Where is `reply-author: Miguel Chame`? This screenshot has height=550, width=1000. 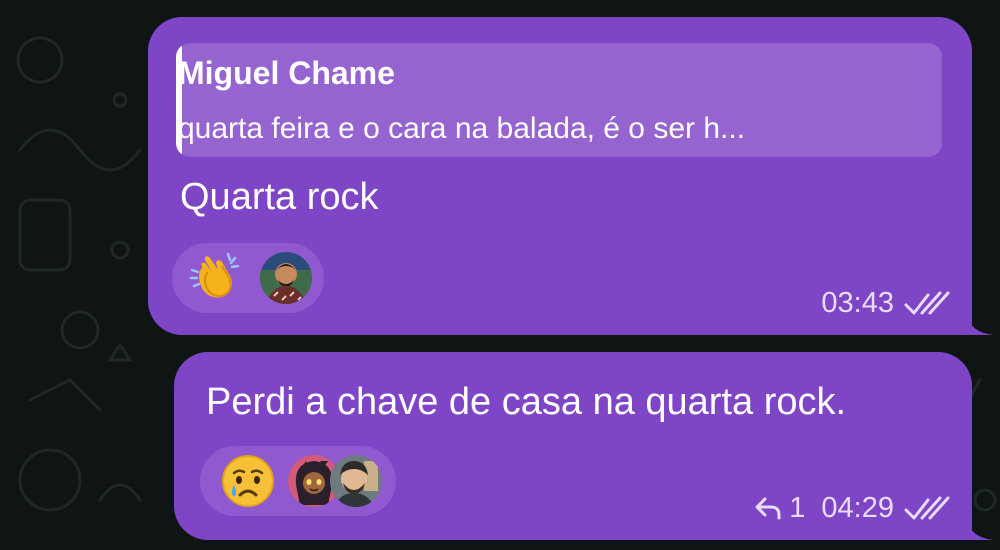
reply-author: Miguel Chame is located at coordinates (286, 73).